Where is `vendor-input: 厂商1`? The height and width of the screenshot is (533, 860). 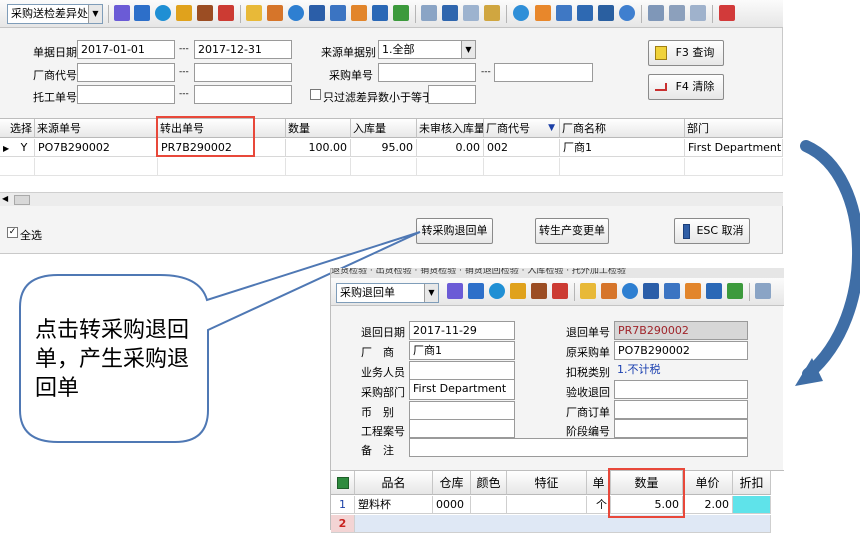 vendor-input: 厂商1 is located at coordinates (462, 350).